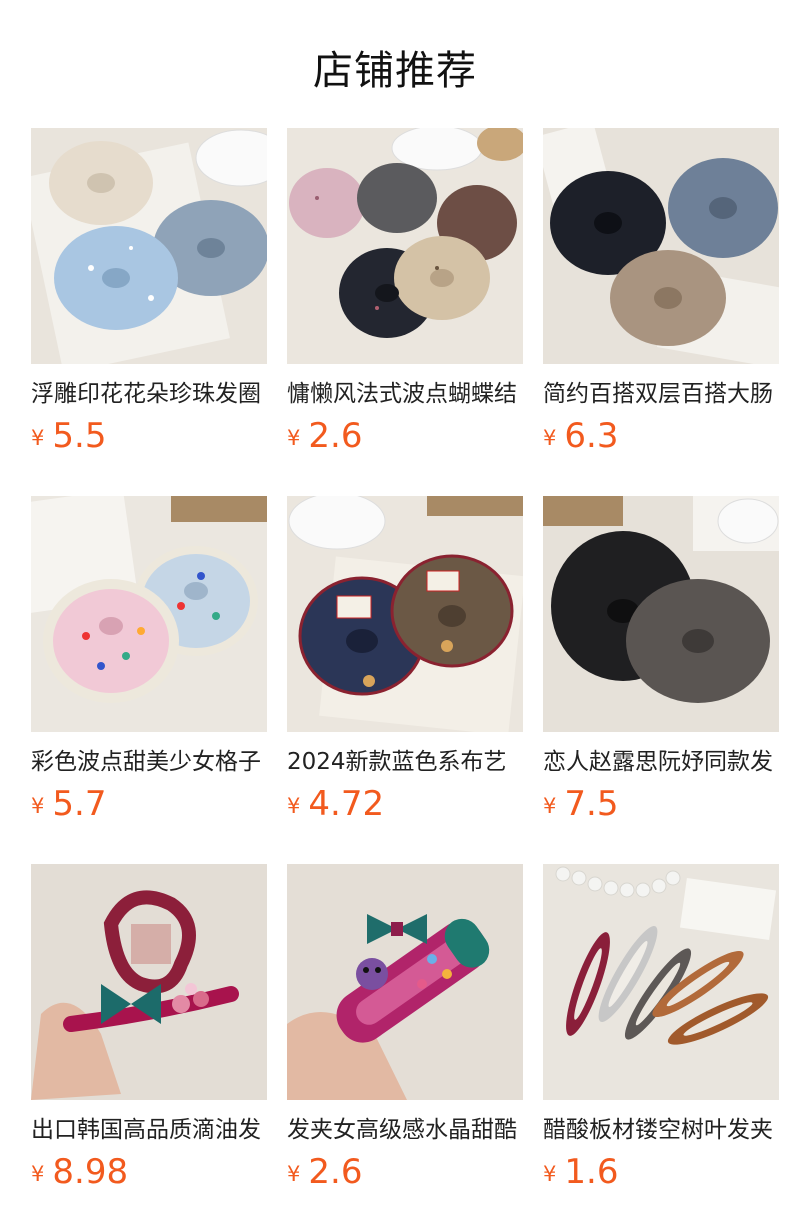  Describe the element at coordinates (405, 762) in the screenshot. I see `product-name: 2024新款蓝色系布艺` at that location.